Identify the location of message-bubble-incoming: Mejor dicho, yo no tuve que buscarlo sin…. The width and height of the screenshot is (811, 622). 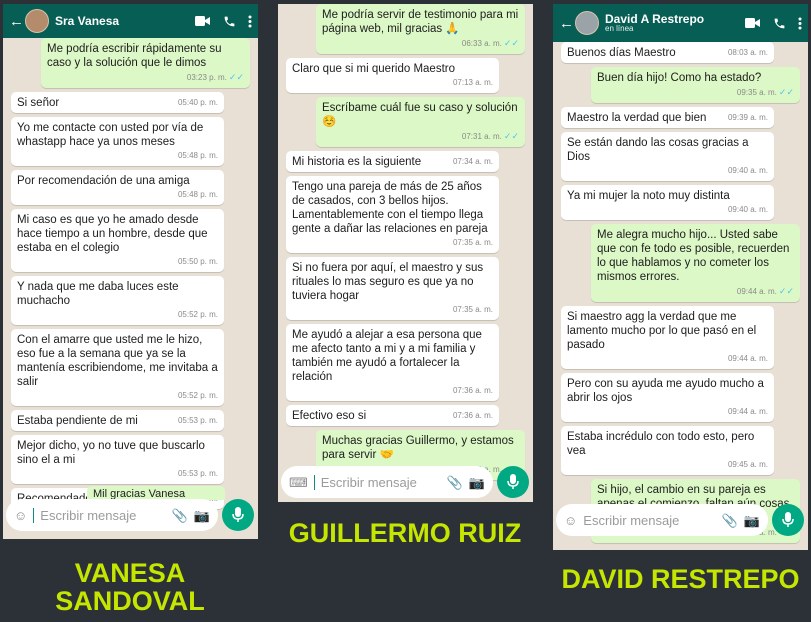
(117, 459).